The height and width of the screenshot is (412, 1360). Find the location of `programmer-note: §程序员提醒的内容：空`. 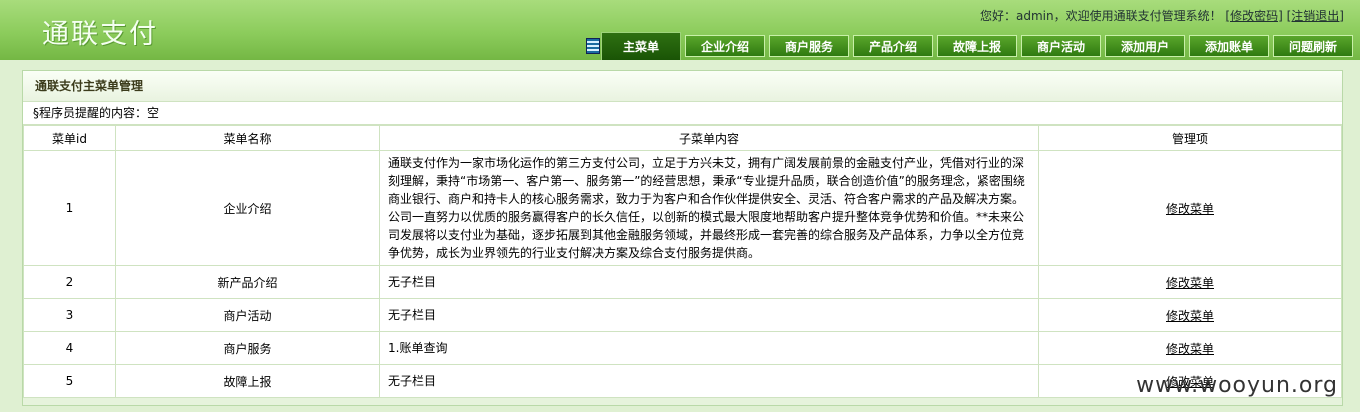

programmer-note: §程序员提醒的内容：空 is located at coordinates (682, 113).